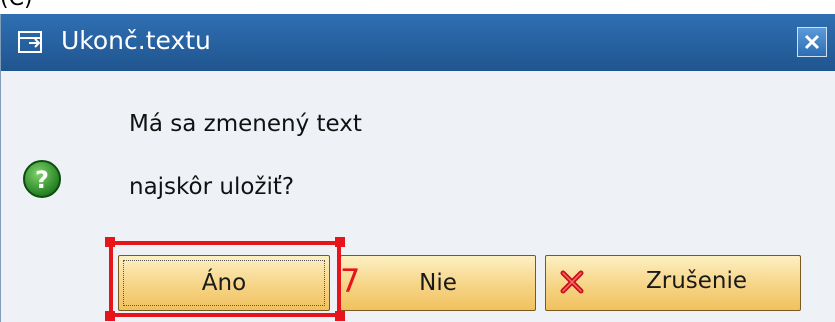 The height and width of the screenshot is (322, 835). I want to click on no-button: Nie, so click(438, 283).